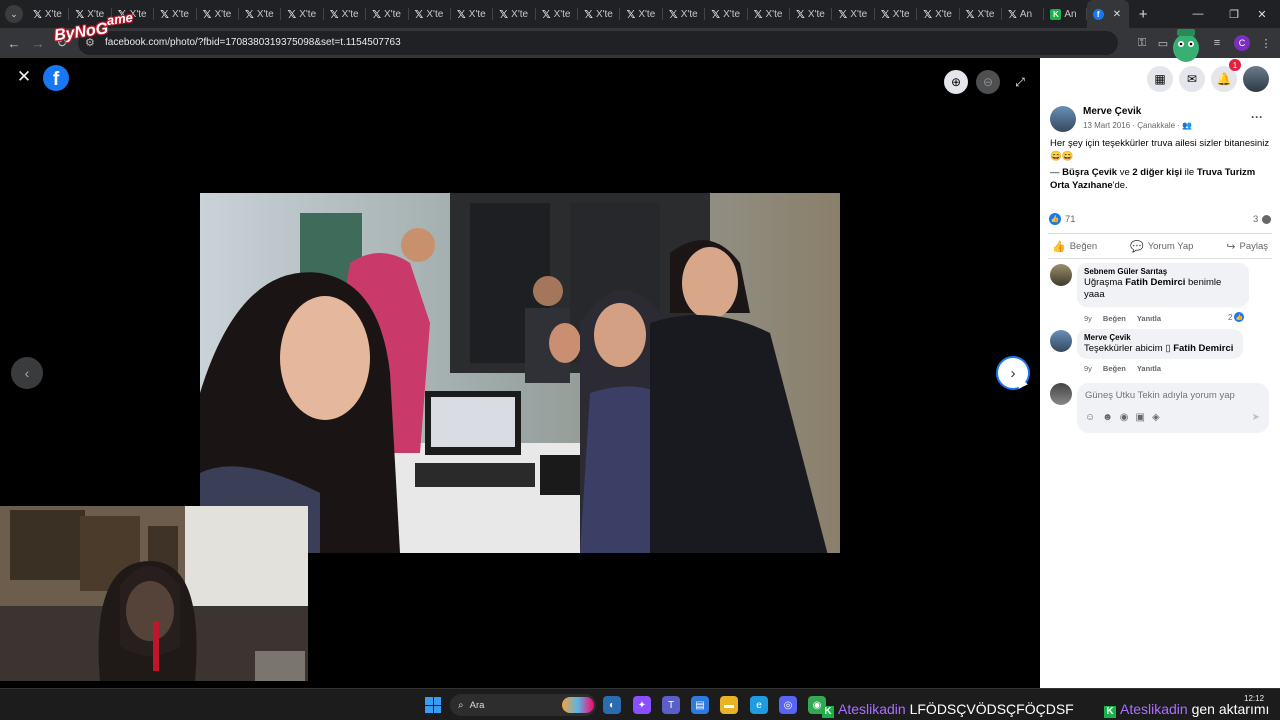 The image size is (1280, 720). Describe the element at coordinates (1262, 14) in the screenshot. I see `close-window-button: ✕` at that location.